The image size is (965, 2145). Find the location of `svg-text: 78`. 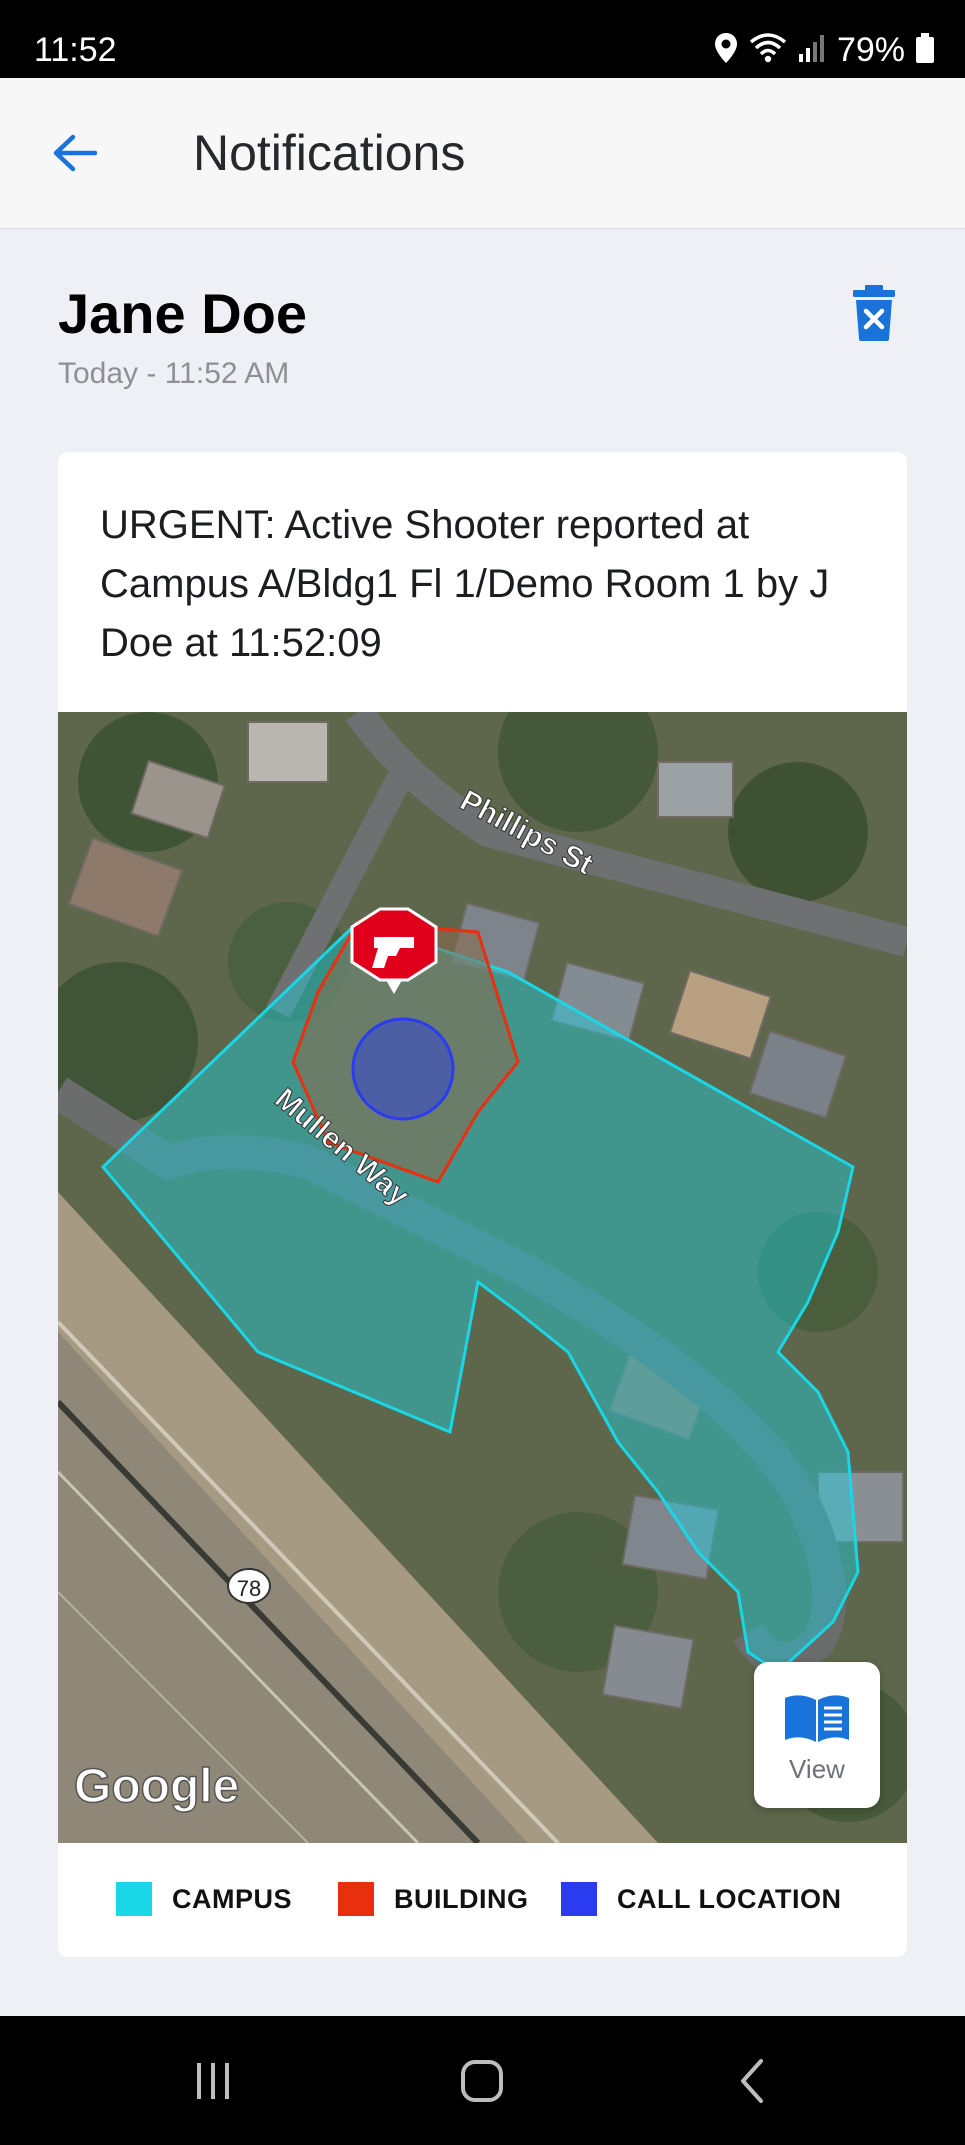

svg-text: 78 is located at coordinates (249, 1588).